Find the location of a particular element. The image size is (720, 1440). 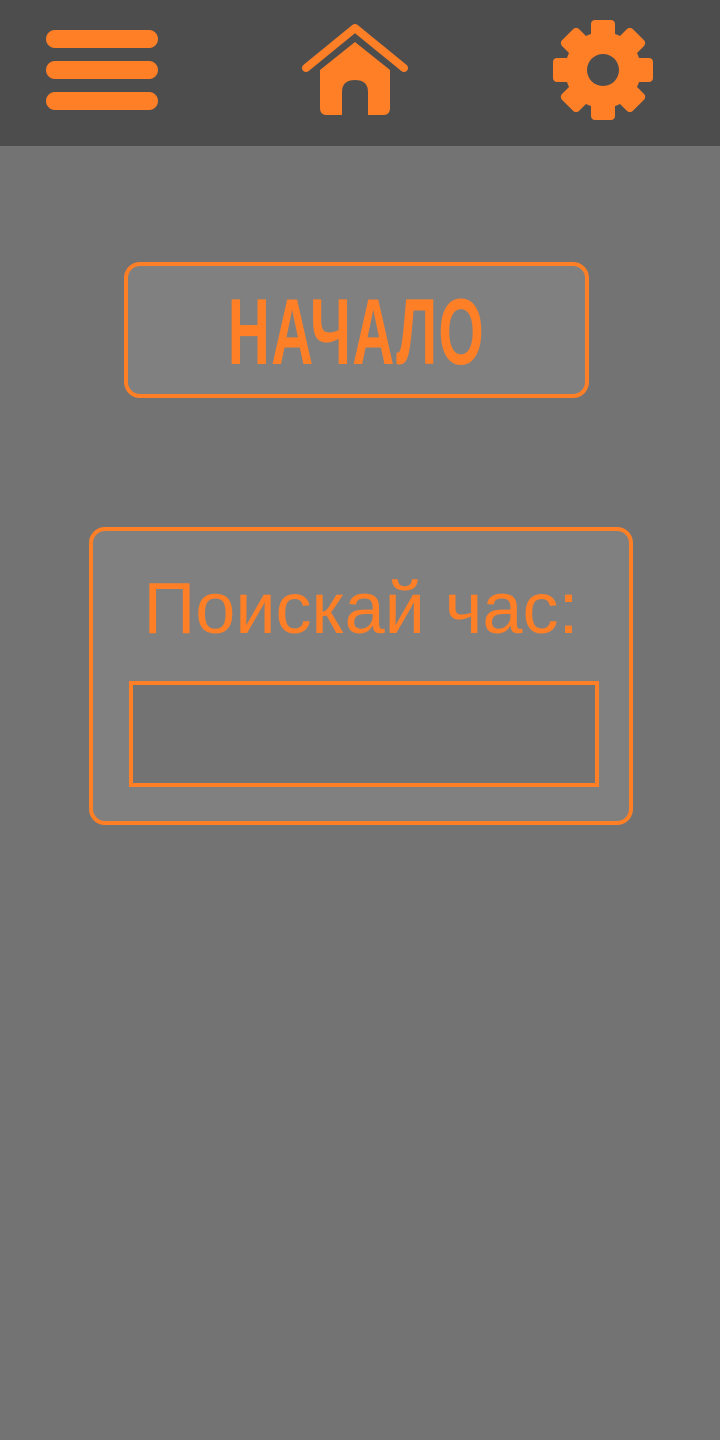

menu-icon is located at coordinates (102, 71).